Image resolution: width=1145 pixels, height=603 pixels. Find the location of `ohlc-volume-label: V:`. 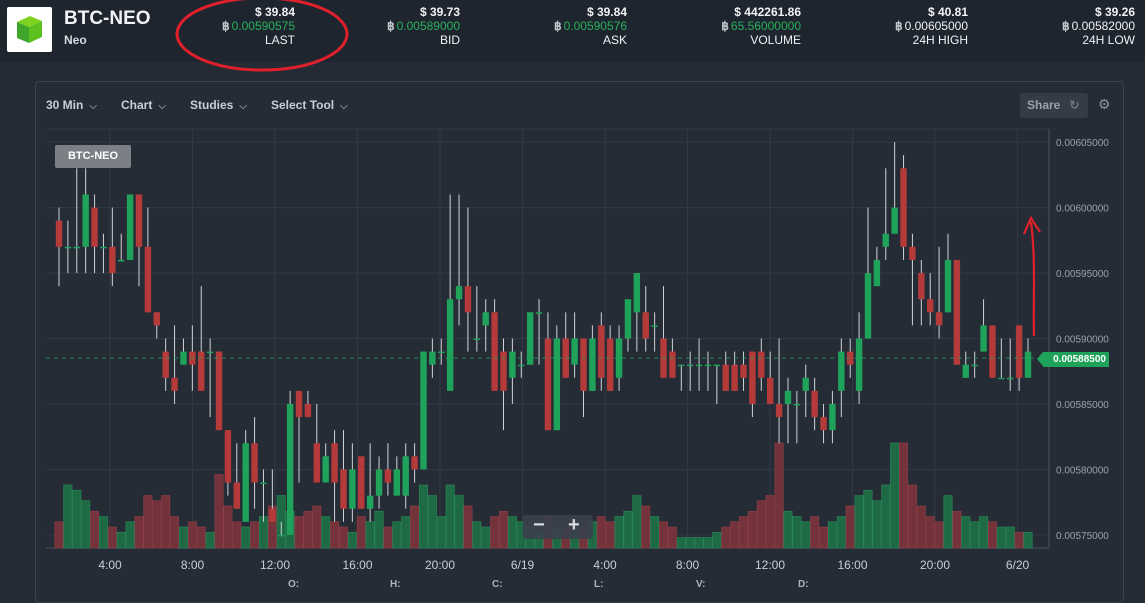

ohlc-volume-label: V: is located at coordinates (701, 584).